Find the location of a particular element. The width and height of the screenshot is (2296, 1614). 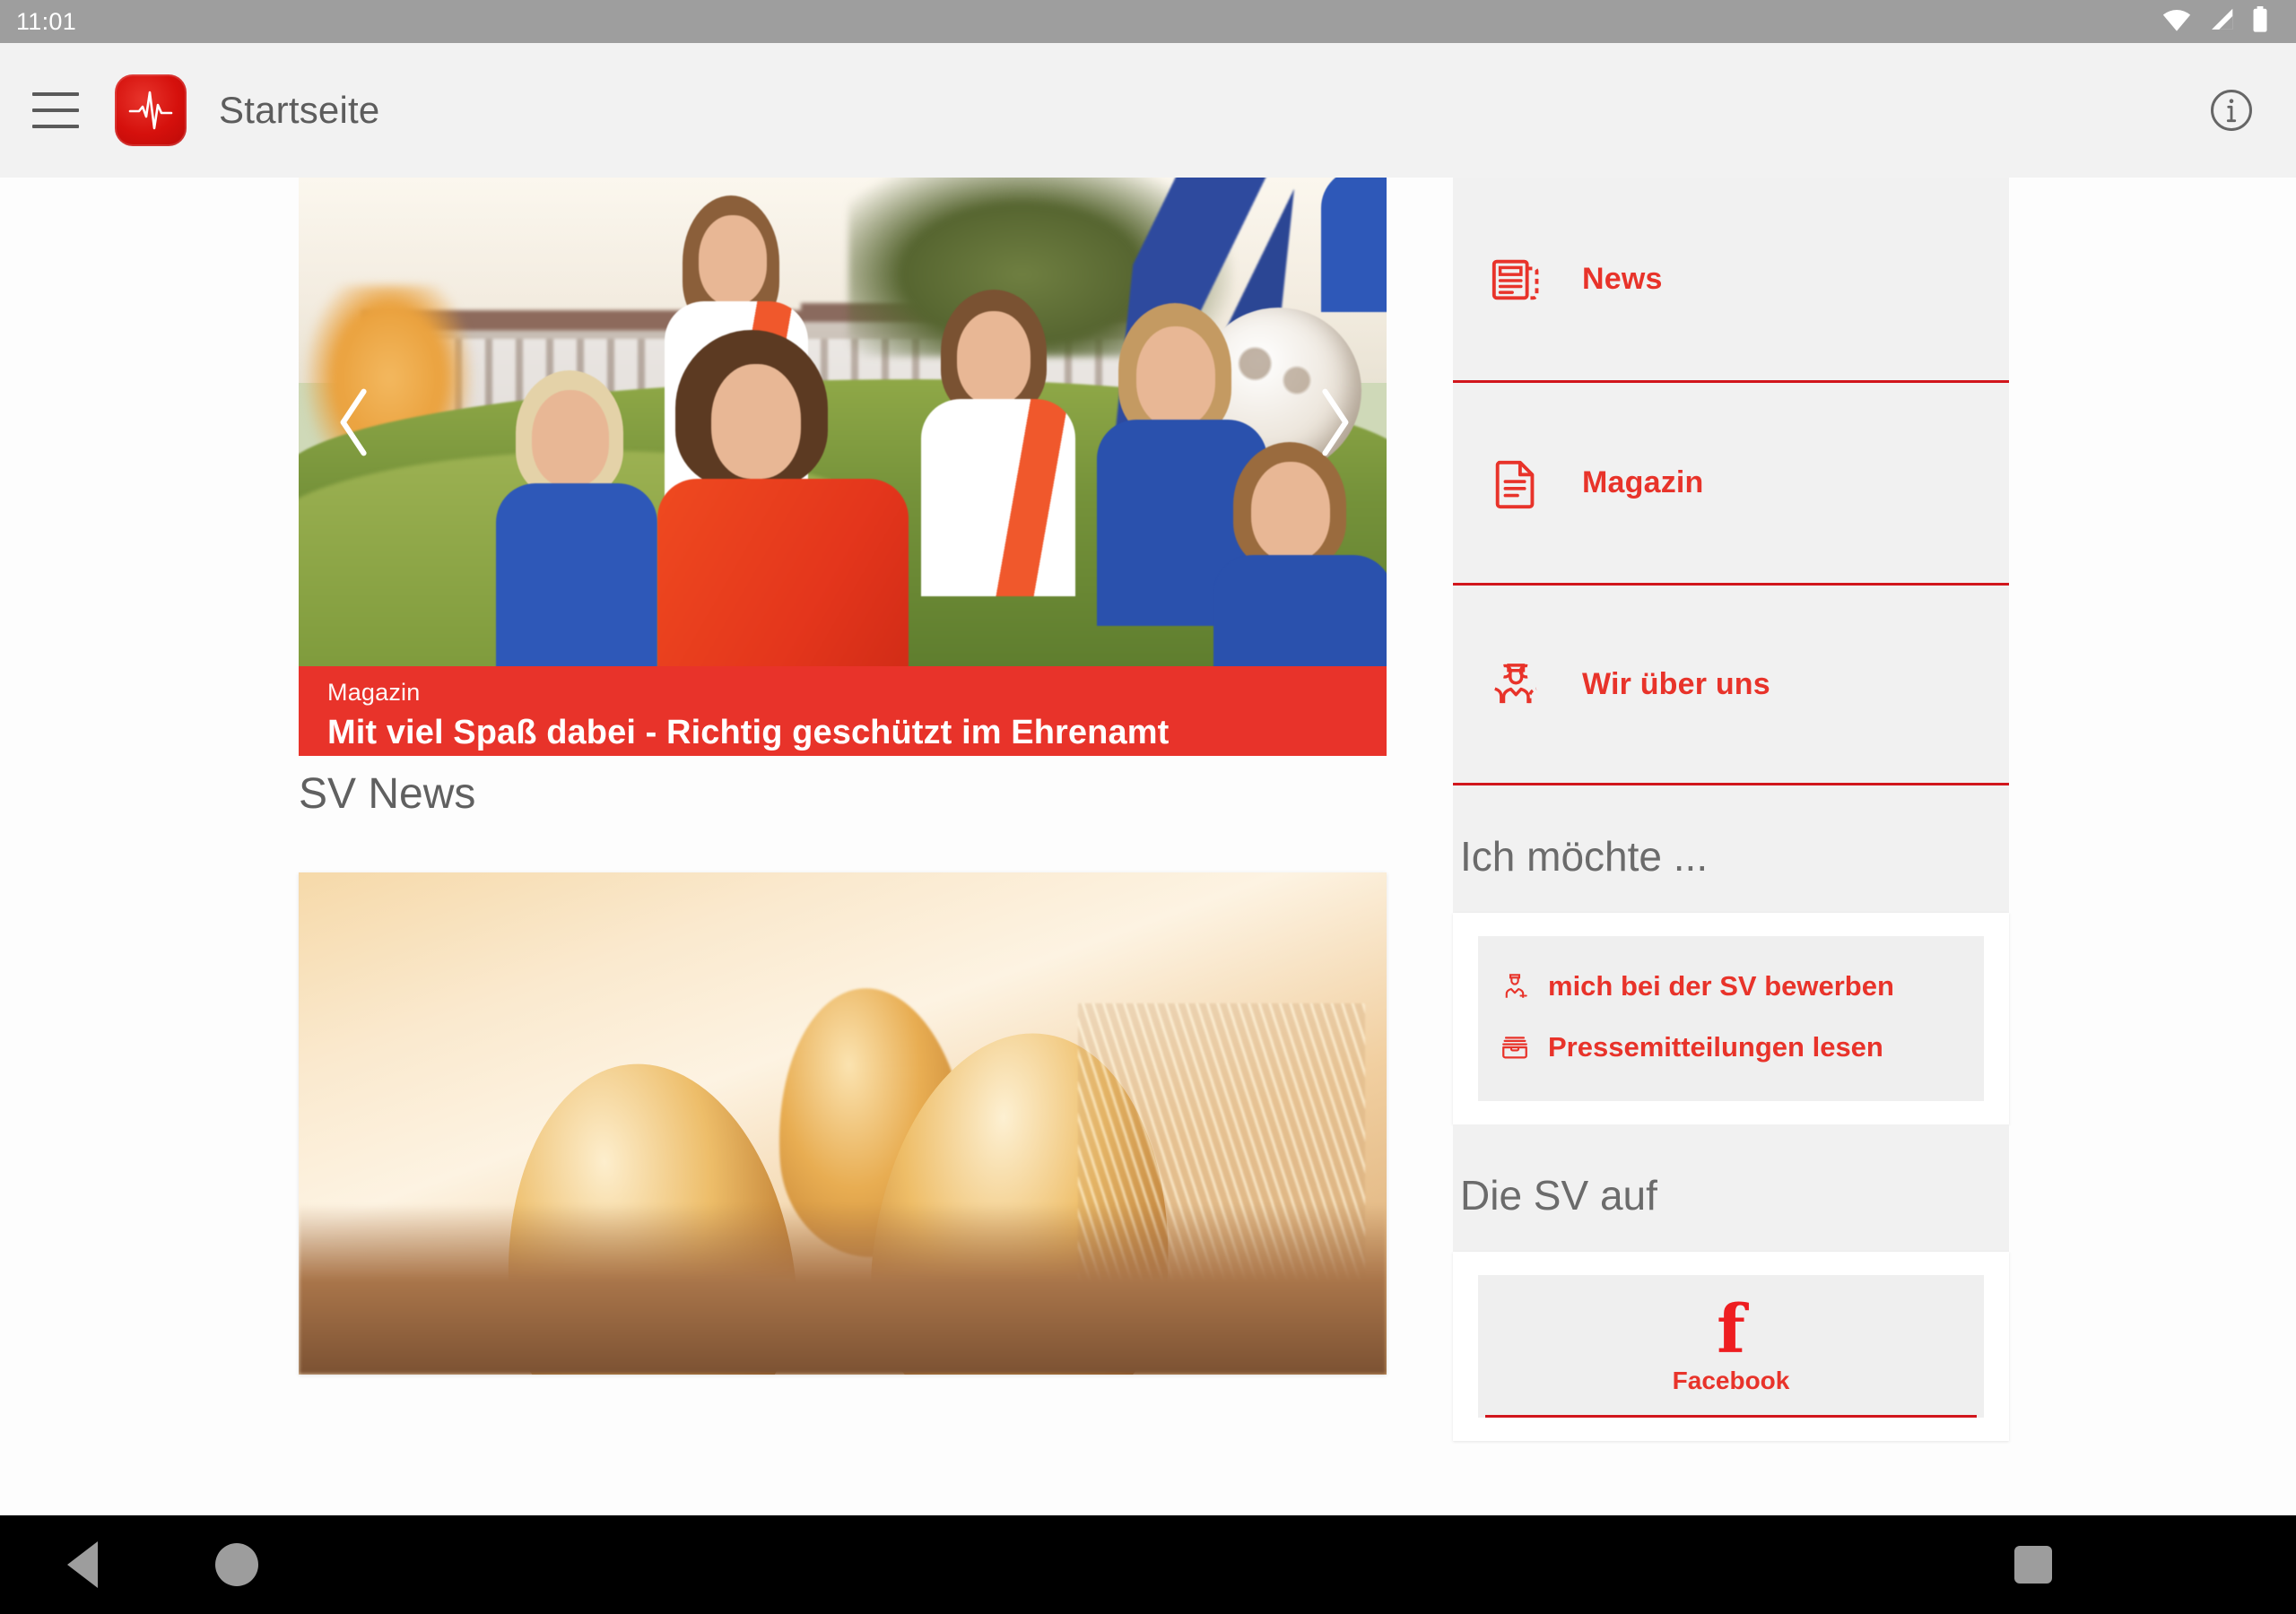

wish-item-pressemitteilungen: Pressemitteilungen lesen is located at coordinates (1731, 1047).